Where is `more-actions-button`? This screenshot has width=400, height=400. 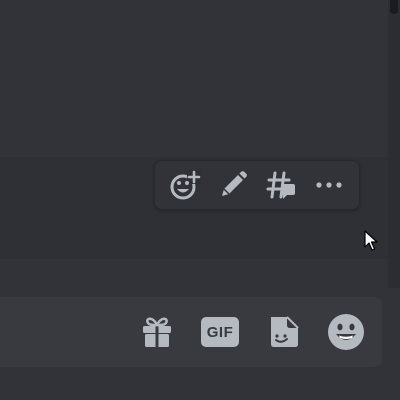
more-actions-button is located at coordinates (329, 185).